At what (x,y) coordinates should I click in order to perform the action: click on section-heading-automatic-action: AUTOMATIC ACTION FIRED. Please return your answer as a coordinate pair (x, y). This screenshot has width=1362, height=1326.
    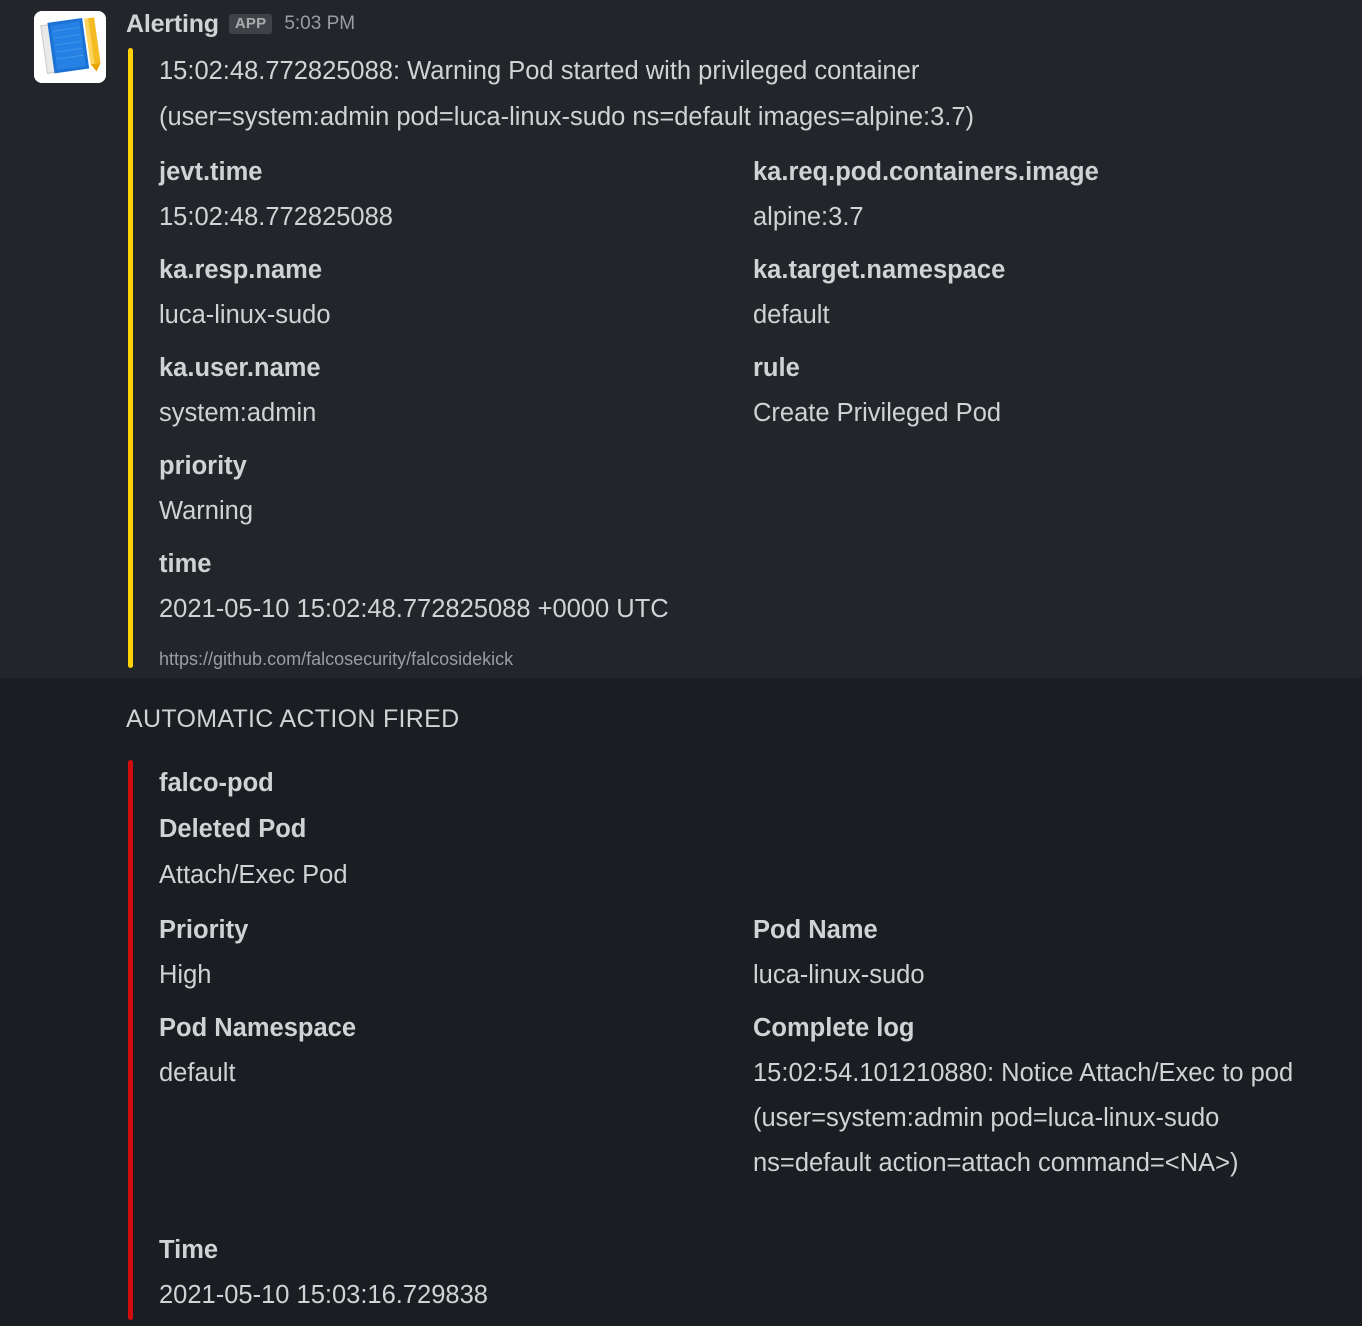
    Looking at the image, I should click on (293, 719).